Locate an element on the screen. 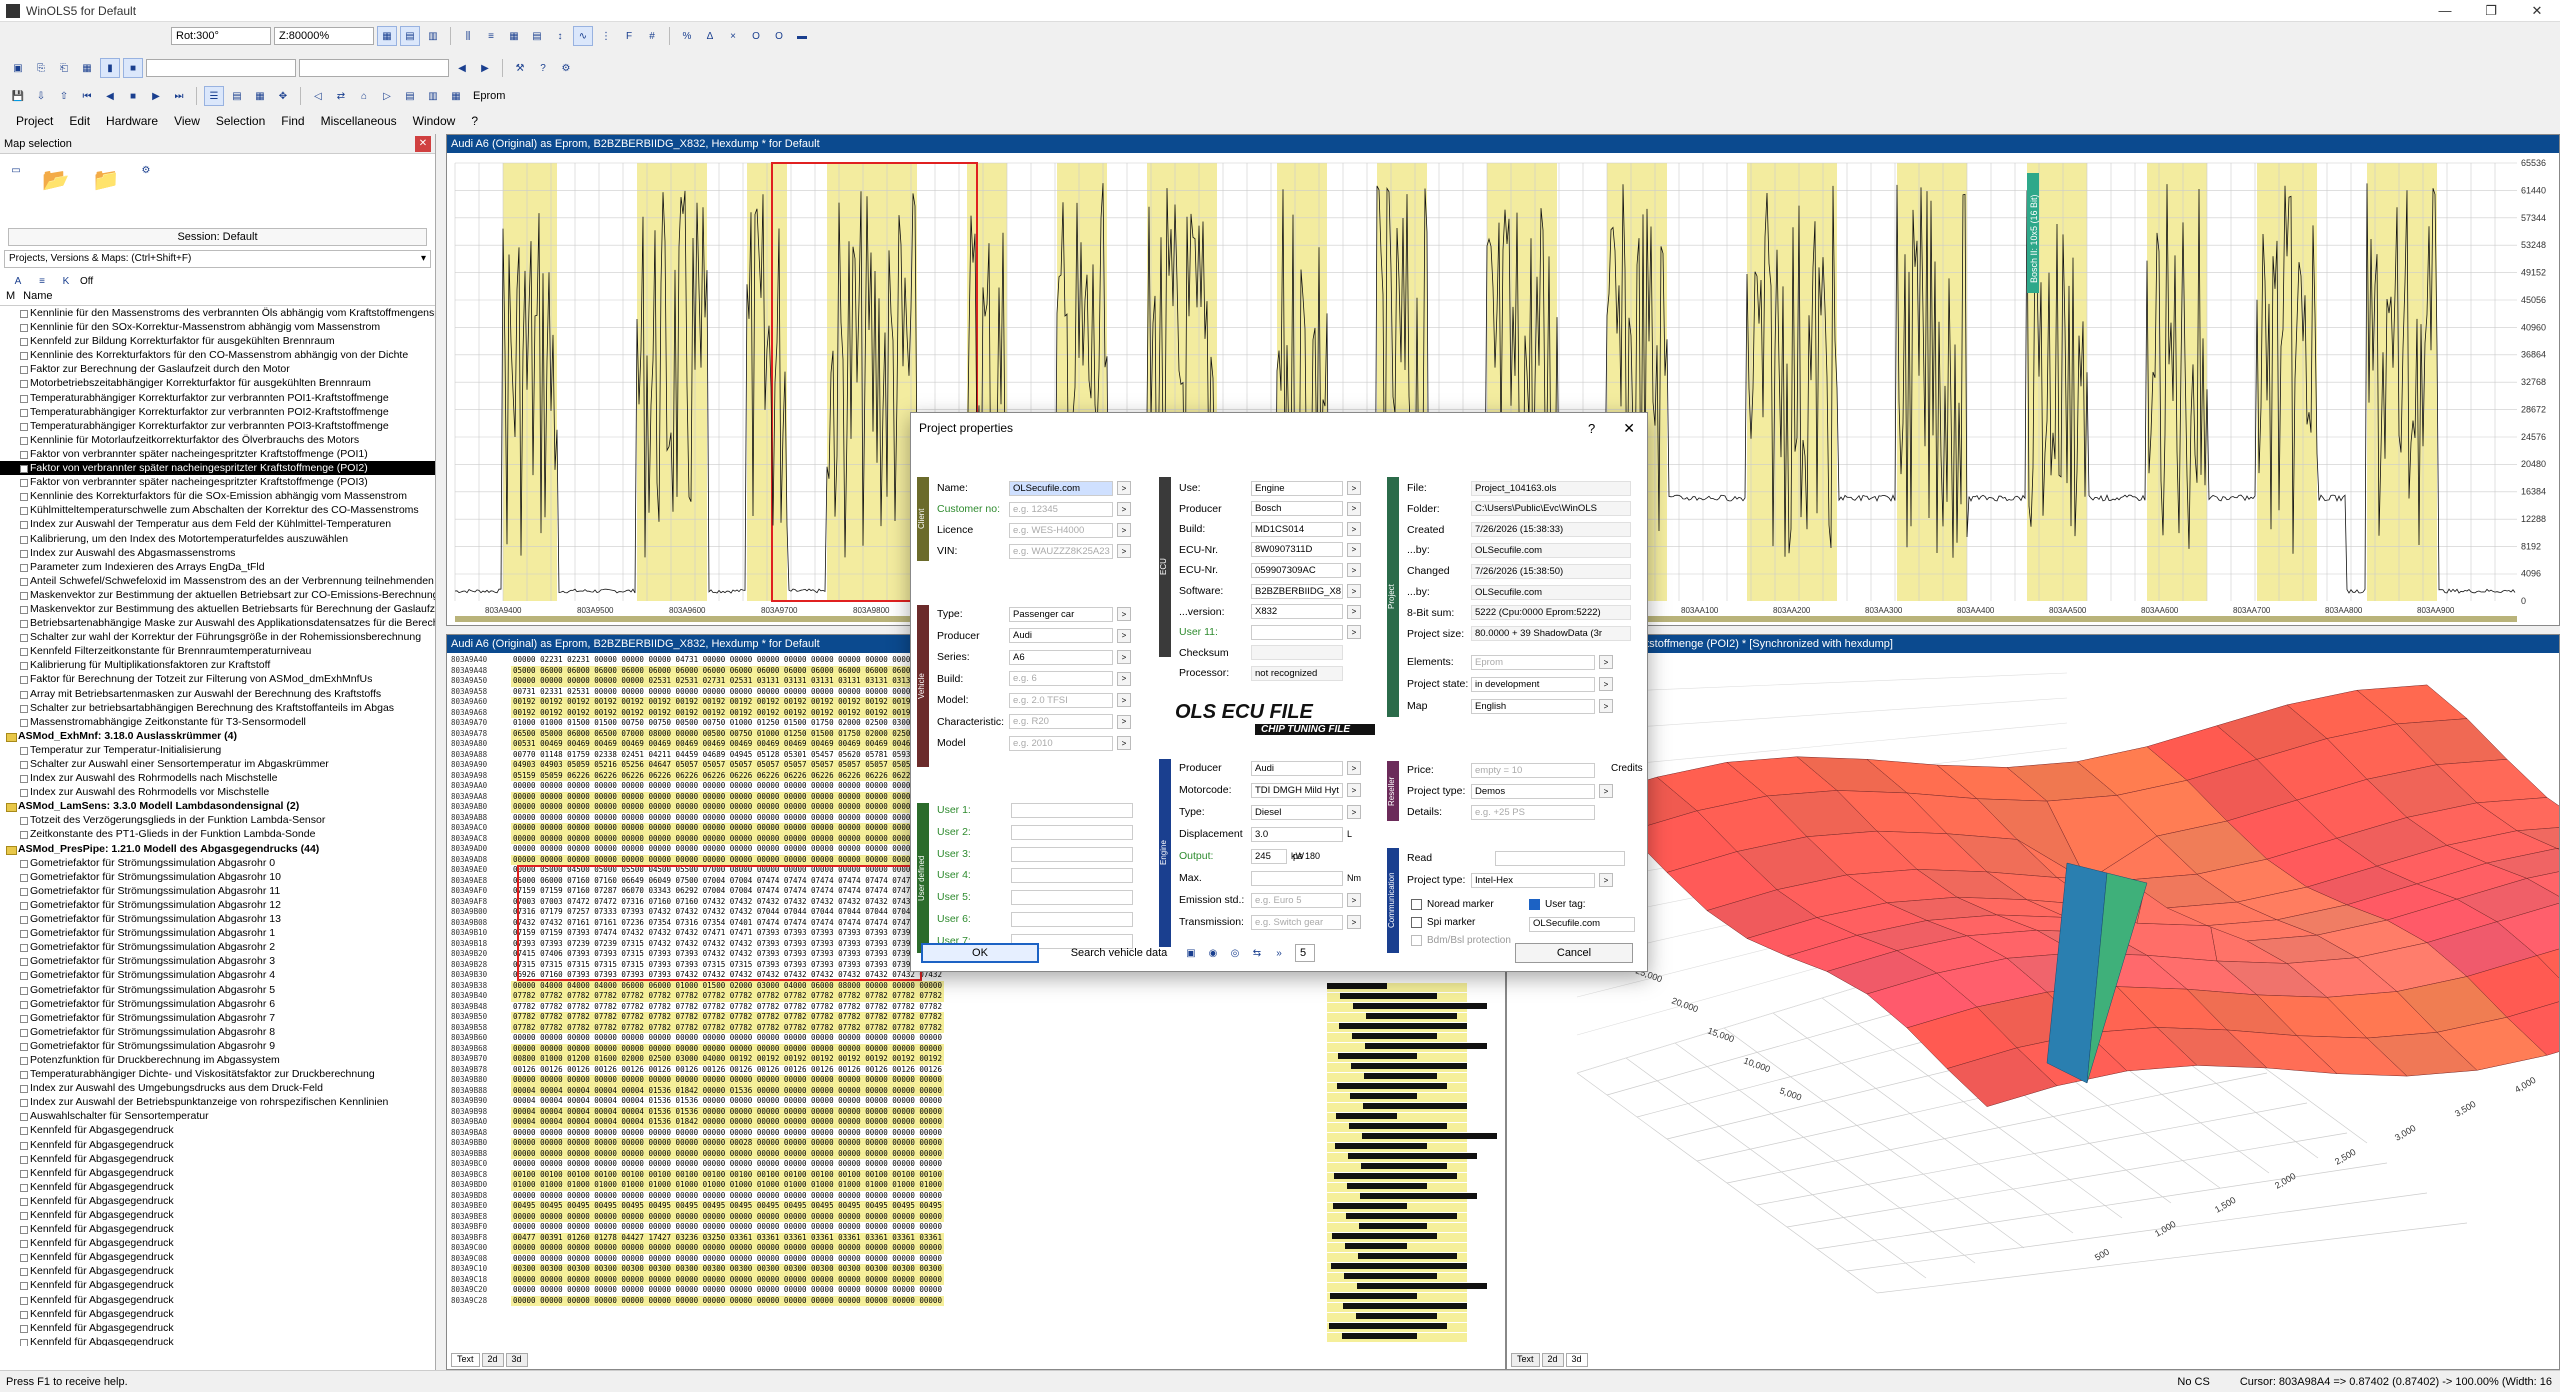 The width and height of the screenshot is (2560, 1392). menu-find: Find is located at coordinates (292, 121).